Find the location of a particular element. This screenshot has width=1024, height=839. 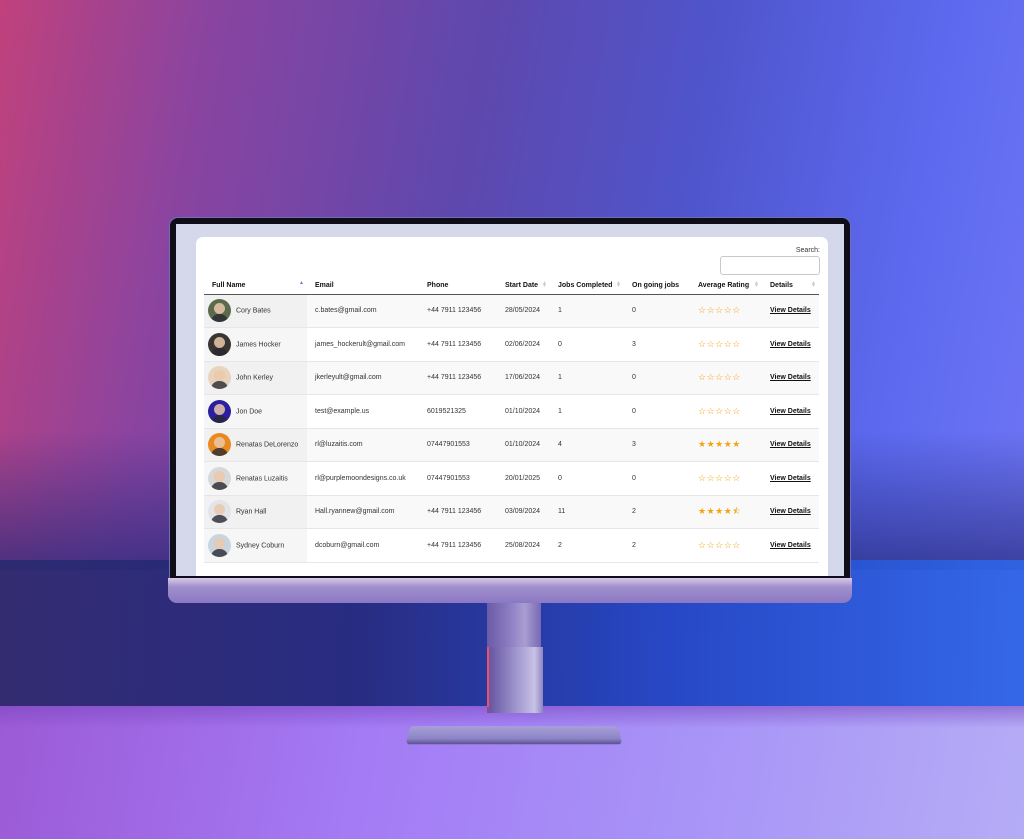

full-name-cell: Renatas DeLorenzo is located at coordinates (255, 445).